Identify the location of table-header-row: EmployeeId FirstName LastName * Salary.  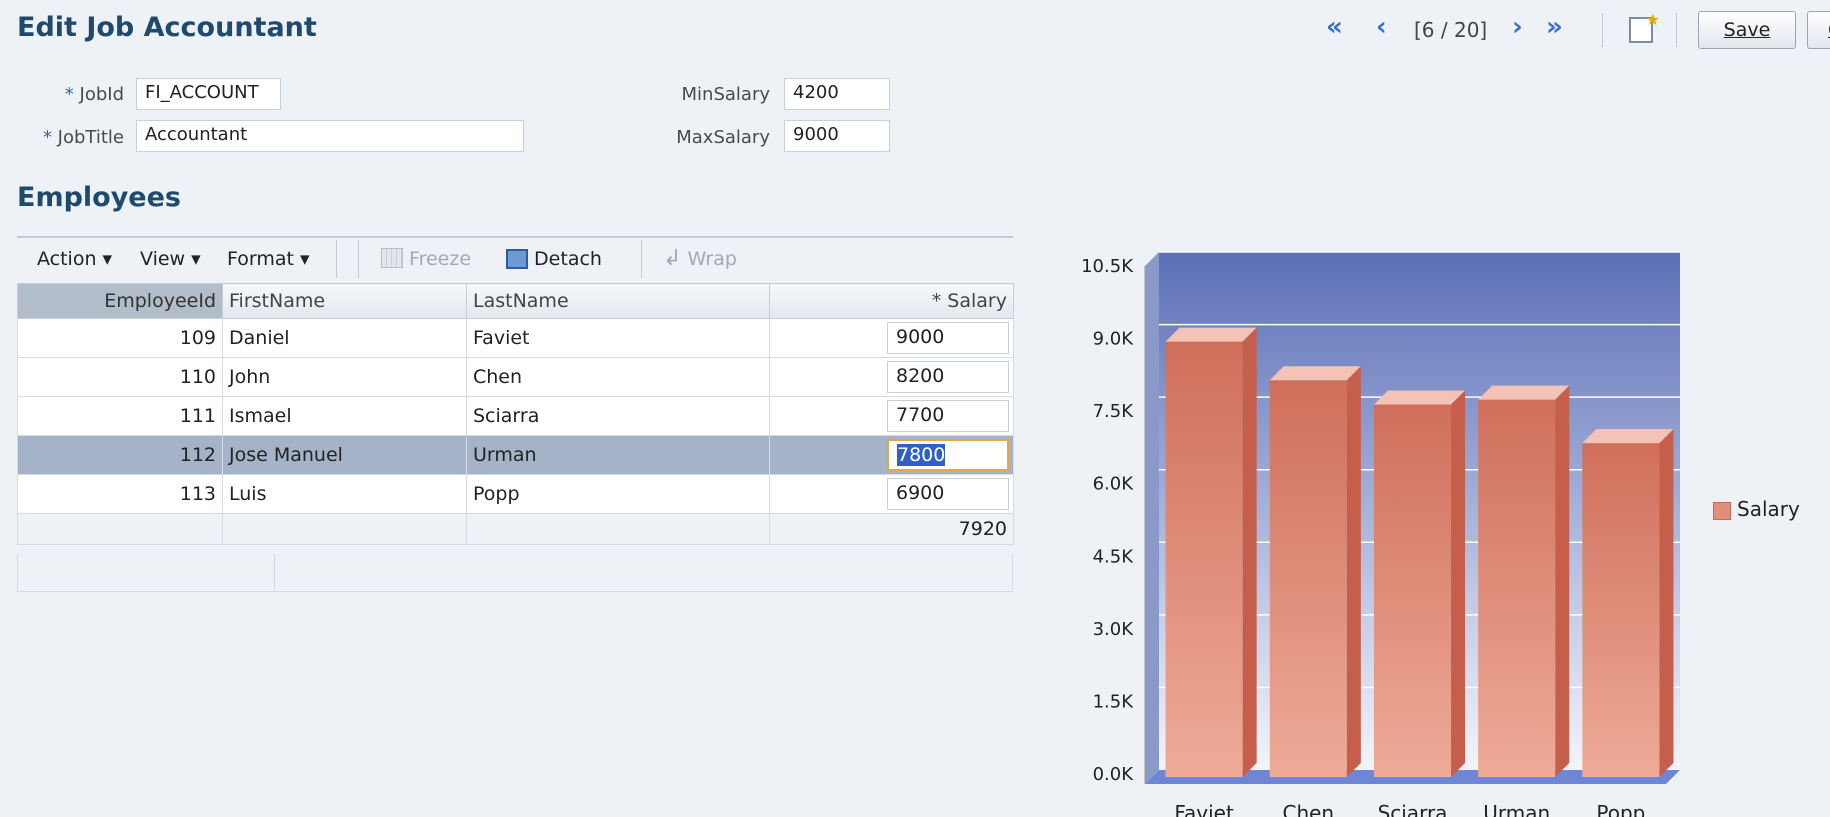
(515, 301).